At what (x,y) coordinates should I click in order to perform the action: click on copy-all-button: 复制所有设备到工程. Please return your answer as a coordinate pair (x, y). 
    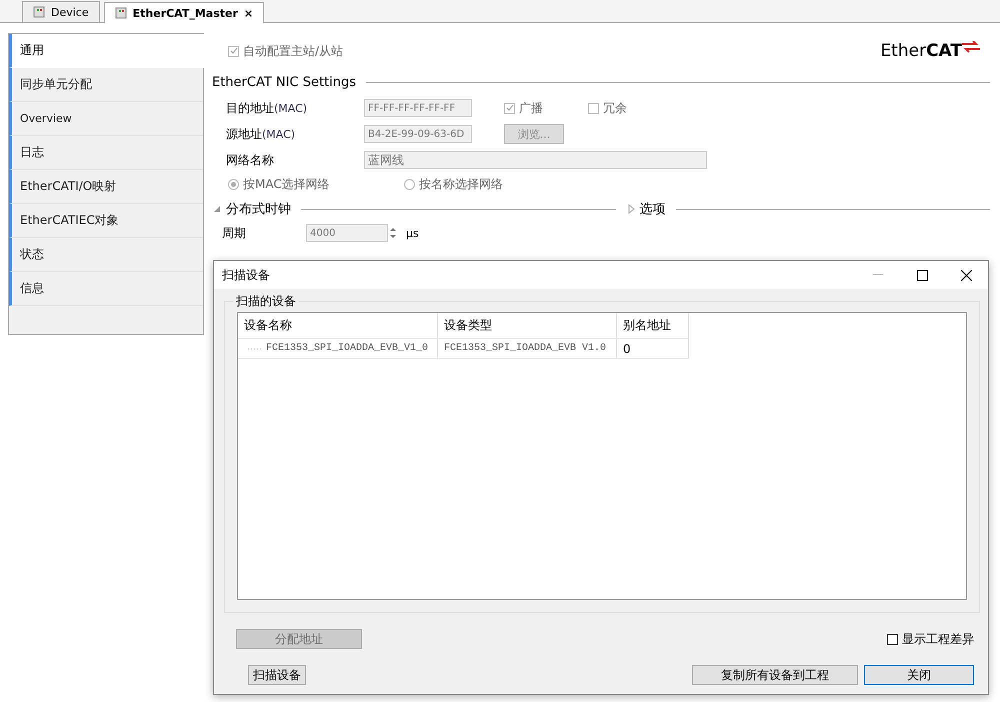
    Looking at the image, I should click on (775, 675).